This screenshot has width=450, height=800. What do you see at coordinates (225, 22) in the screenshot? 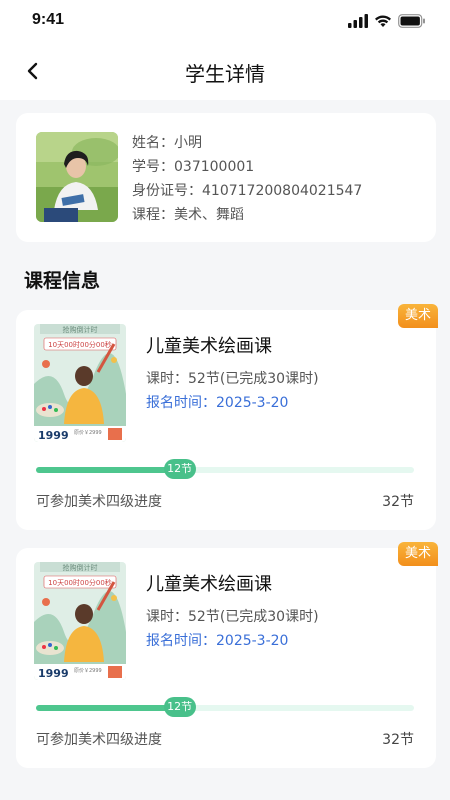
I see `status-bar: 9:41` at bounding box center [225, 22].